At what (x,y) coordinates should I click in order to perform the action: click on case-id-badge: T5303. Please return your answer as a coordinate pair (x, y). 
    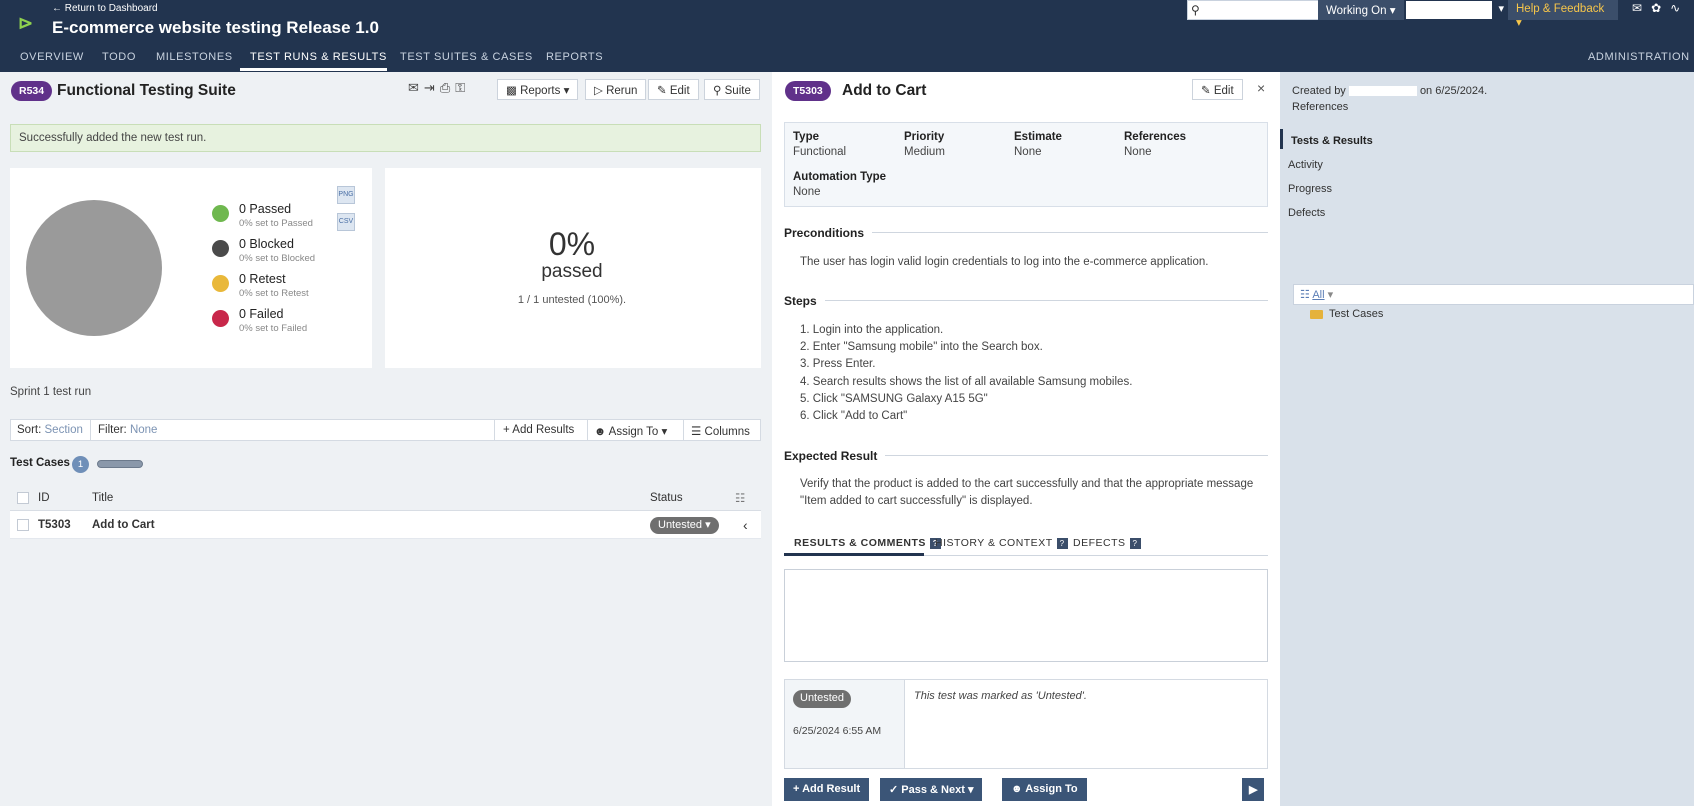
    Looking at the image, I should click on (808, 91).